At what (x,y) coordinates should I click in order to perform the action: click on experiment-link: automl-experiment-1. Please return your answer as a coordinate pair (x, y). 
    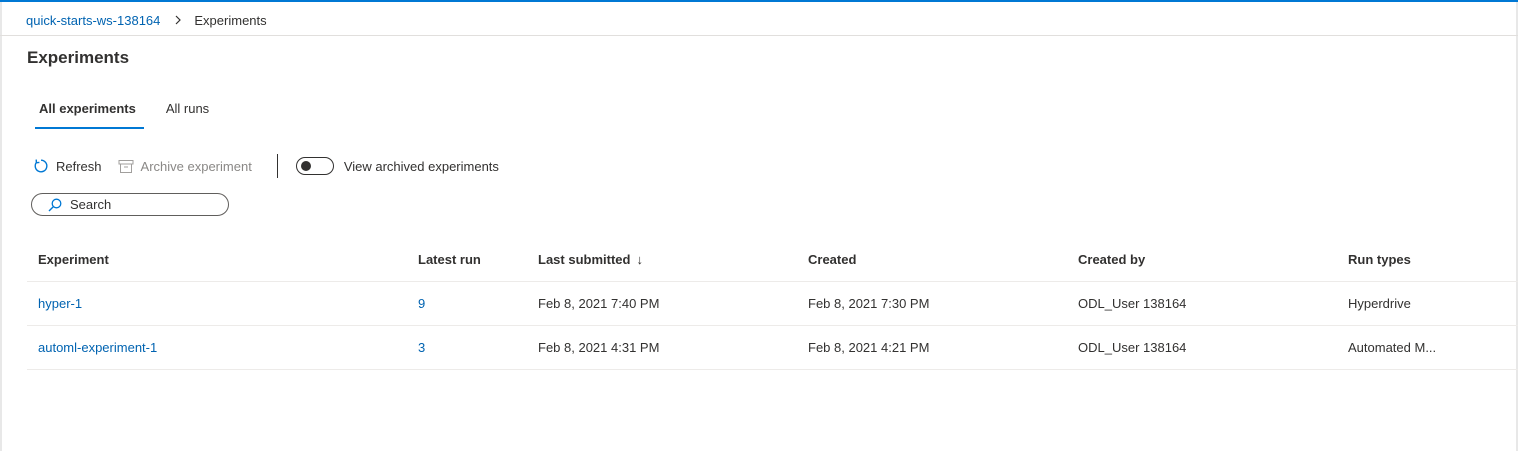
    Looking at the image, I should click on (97, 347).